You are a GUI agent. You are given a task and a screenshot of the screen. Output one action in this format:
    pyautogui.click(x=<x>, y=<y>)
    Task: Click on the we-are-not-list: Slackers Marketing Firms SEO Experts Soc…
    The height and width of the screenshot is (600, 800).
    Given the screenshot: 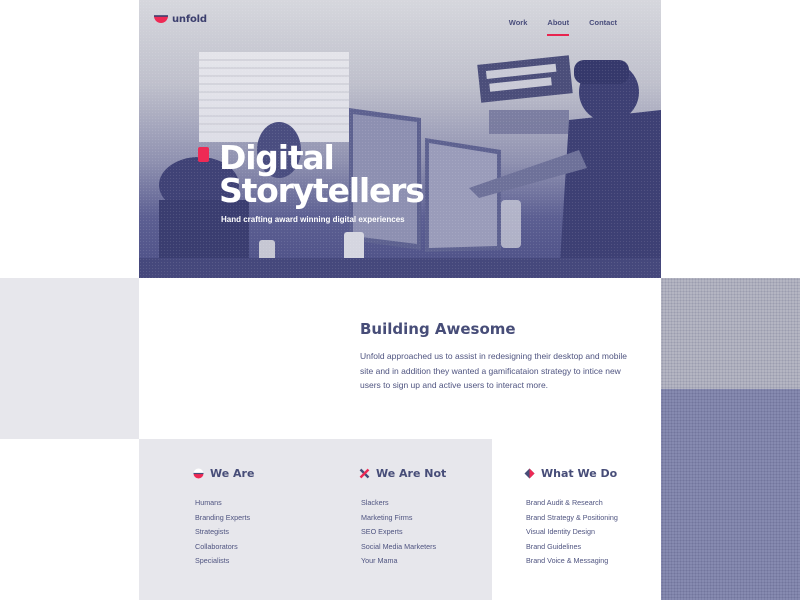 What is the action you would take?
    pyautogui.click(x=402, y=532)
    